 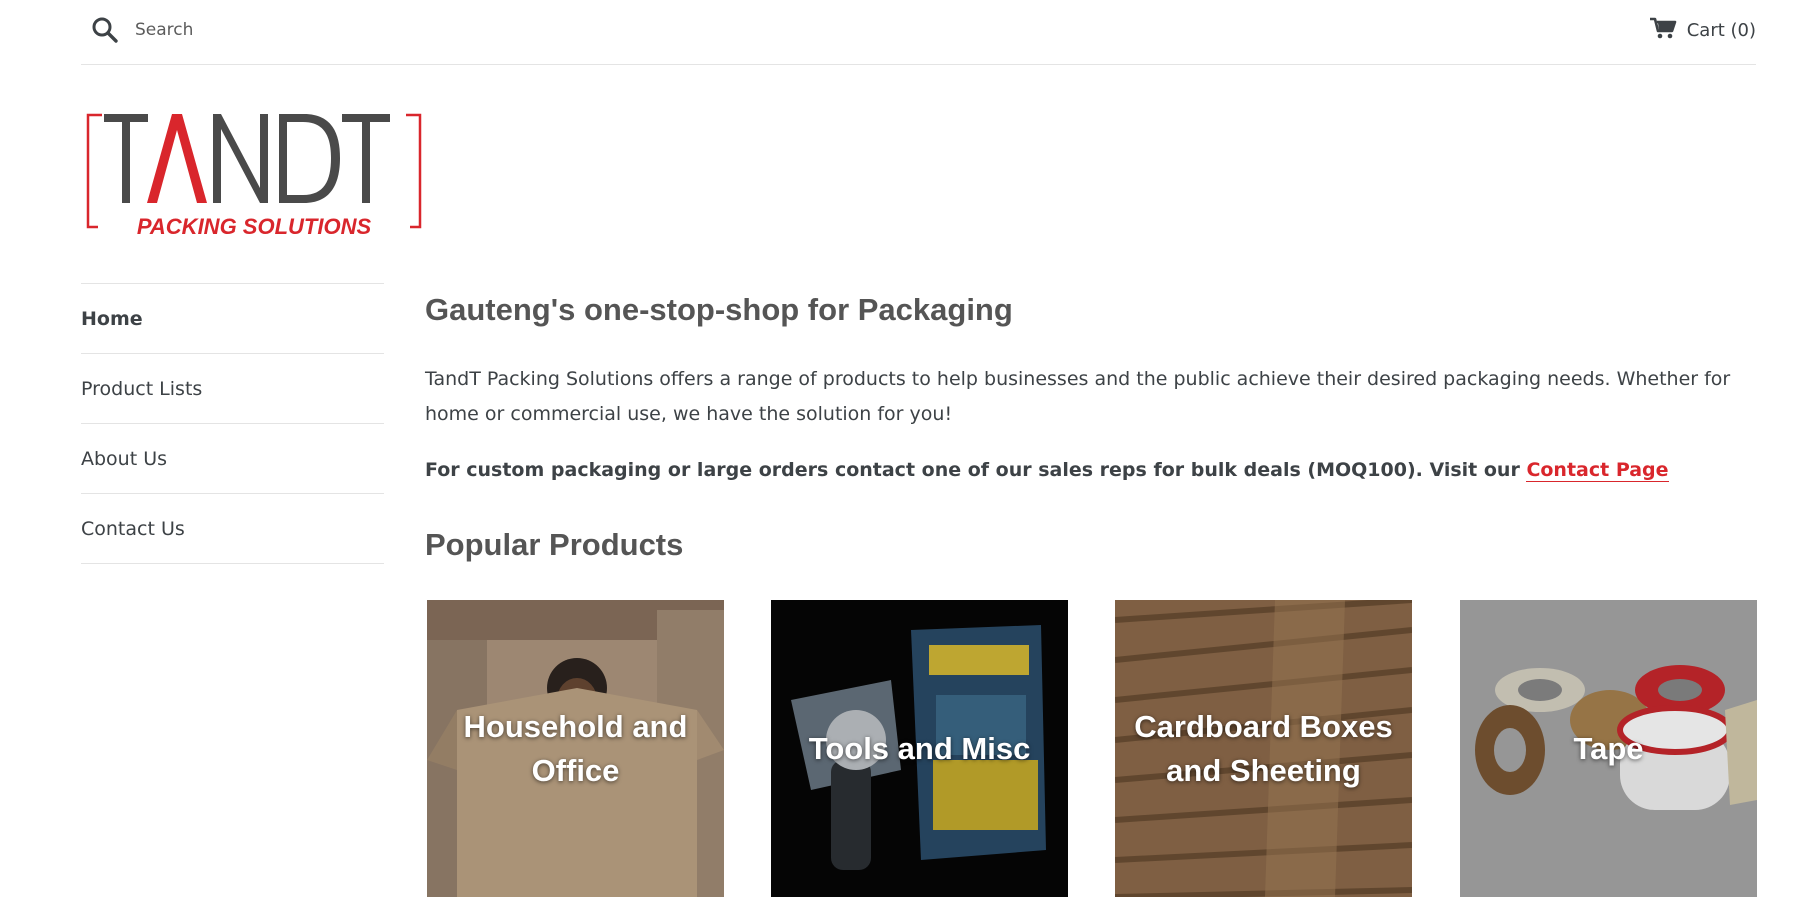 What do you see at coordinates (254, 226) in the screenshot?
I see `logo-tagline: PACKING SOLUTIONS` at bounding box center [254, 226].